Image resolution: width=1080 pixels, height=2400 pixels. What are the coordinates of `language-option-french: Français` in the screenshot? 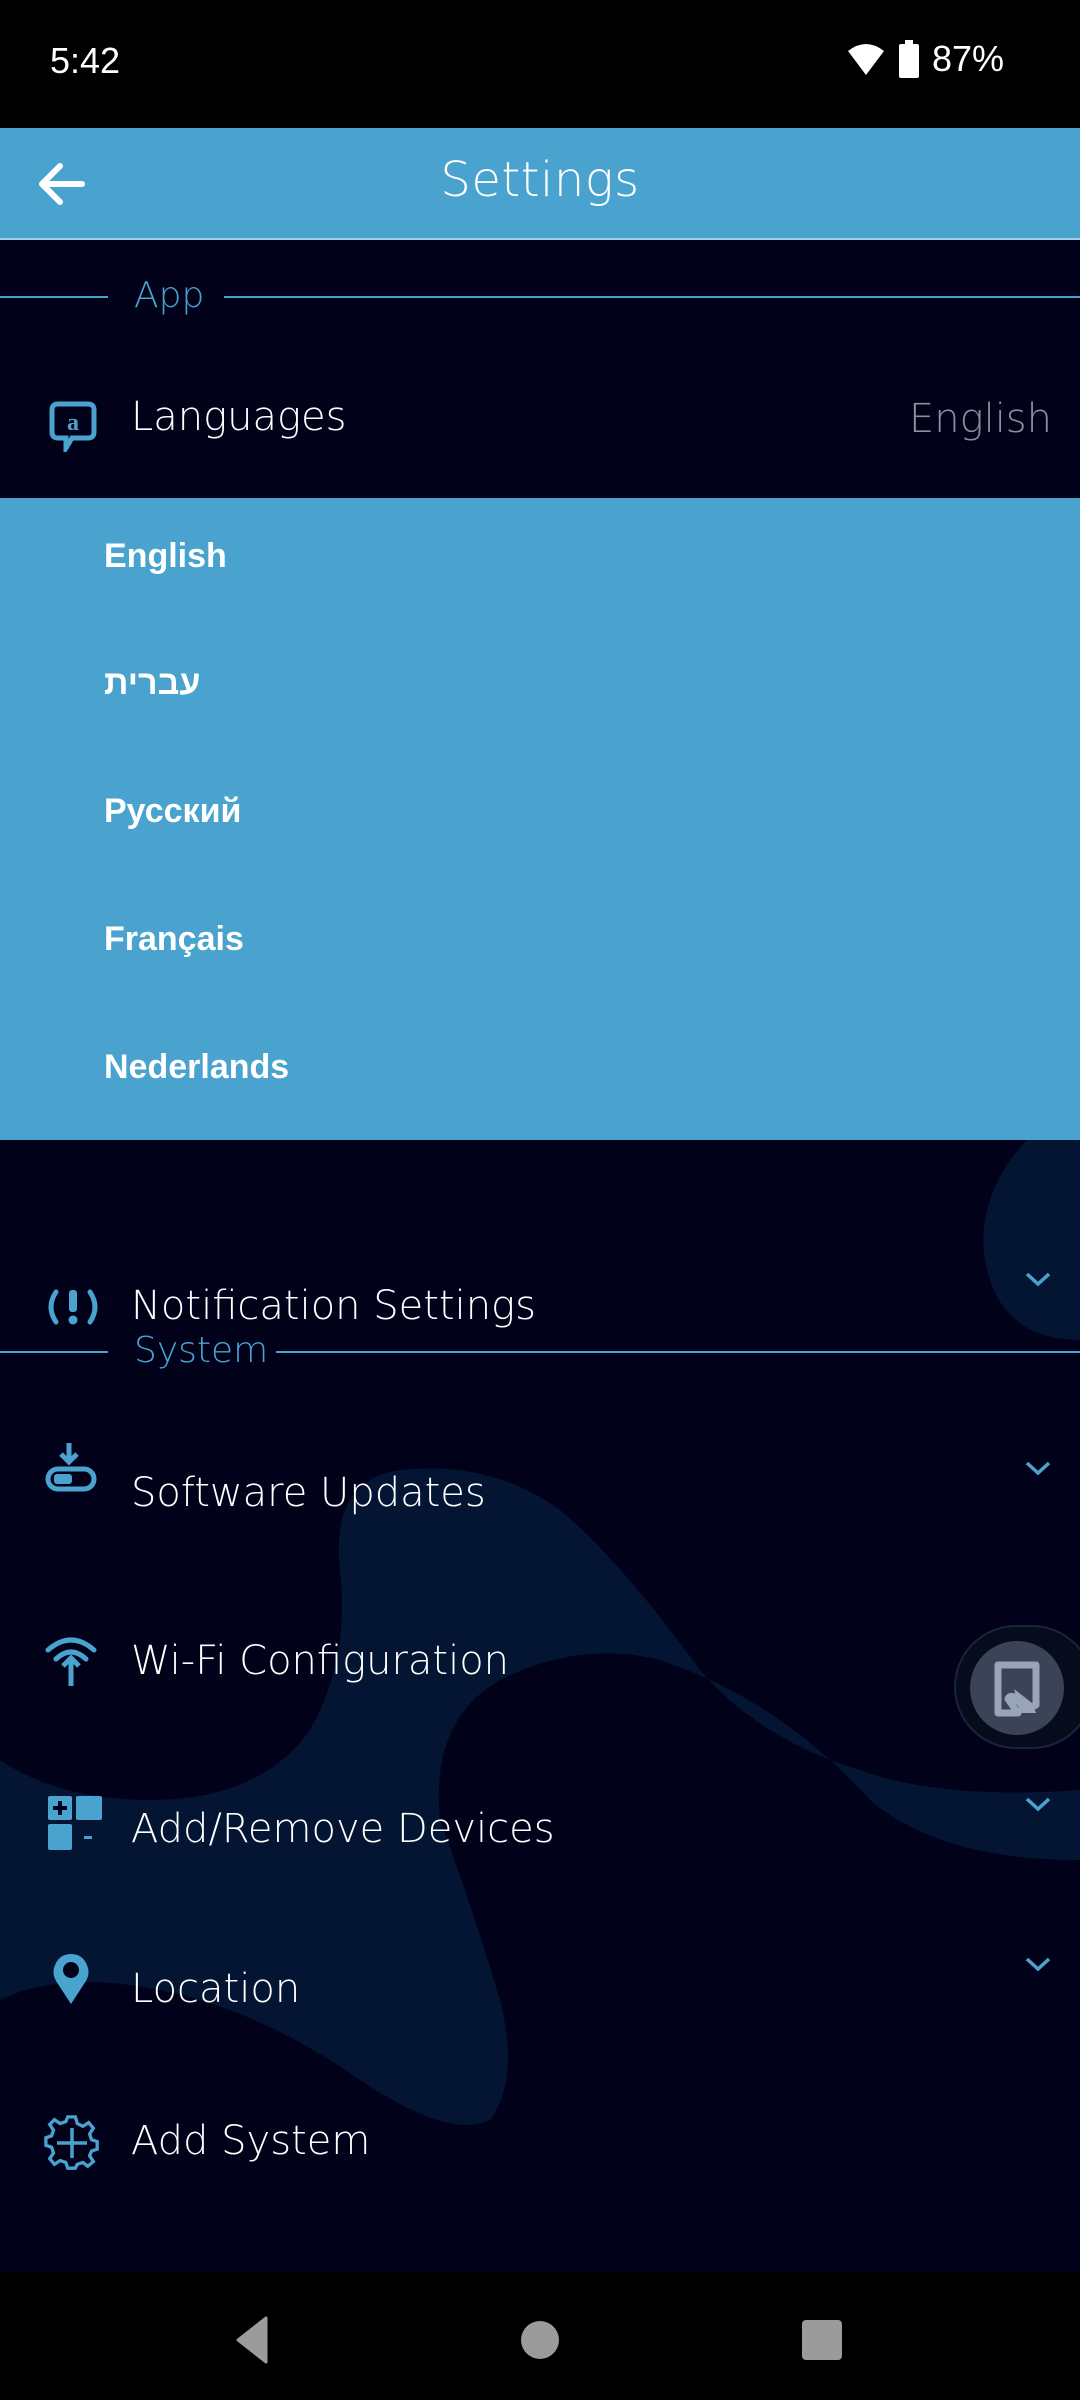 It's located at (554, 939).